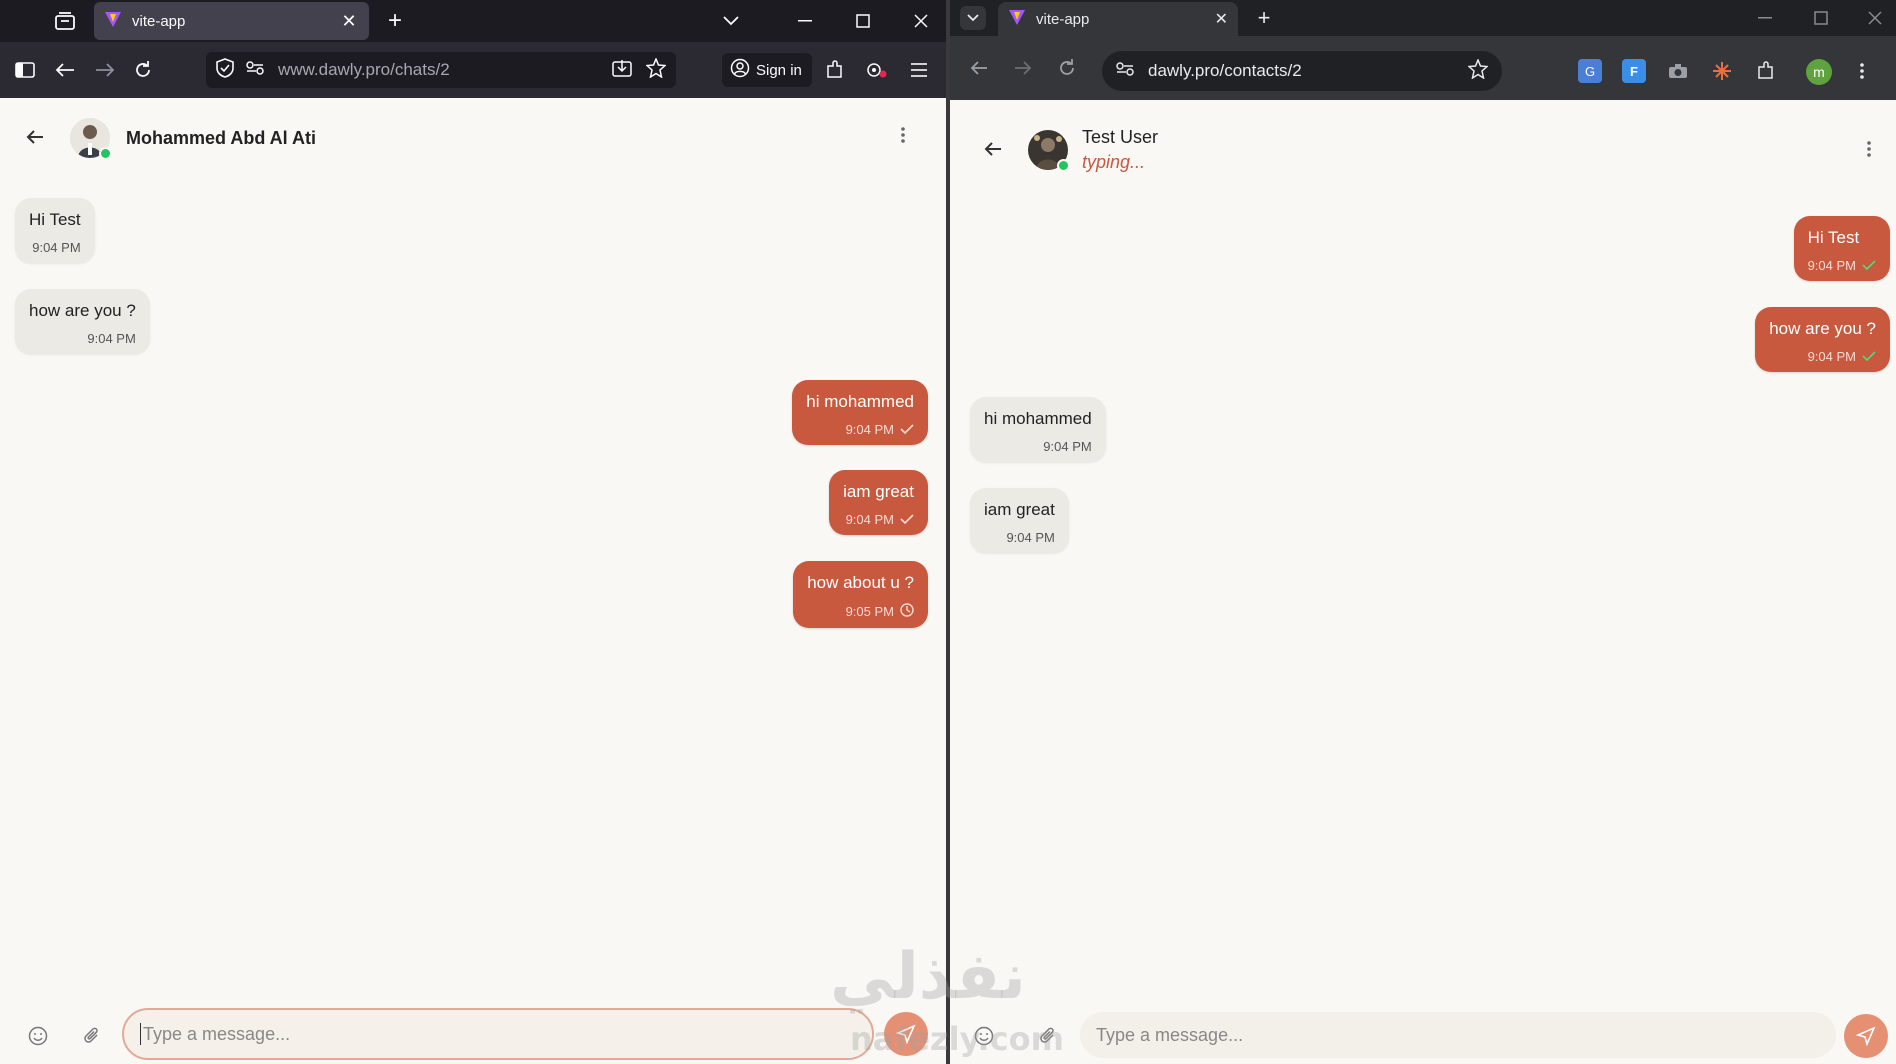  Describe the element at coordinates (860, 412) in the screenshot. I see `message-bubble-outgoing: hi mohammed 9:04 PM` at that location.